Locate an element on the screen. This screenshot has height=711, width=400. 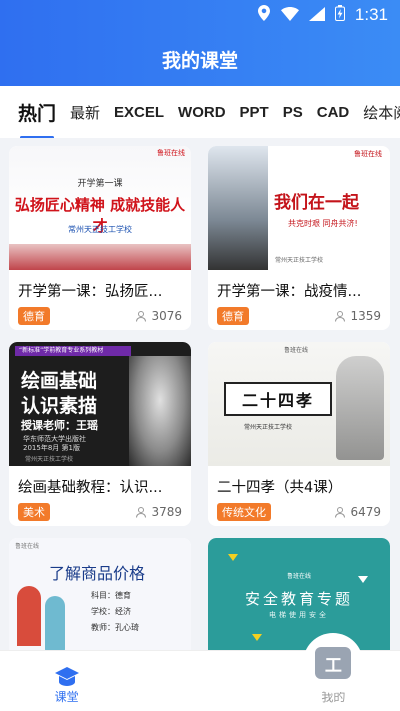
bottom-nav: 课堂 工 我的 is located at coordinates (200, 672).